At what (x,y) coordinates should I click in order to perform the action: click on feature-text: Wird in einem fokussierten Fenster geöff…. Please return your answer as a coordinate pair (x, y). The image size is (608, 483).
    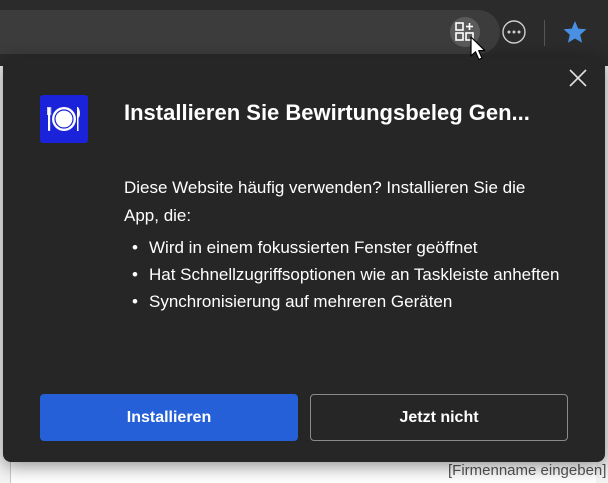
    Looking at the image, I should click on (313, 247).